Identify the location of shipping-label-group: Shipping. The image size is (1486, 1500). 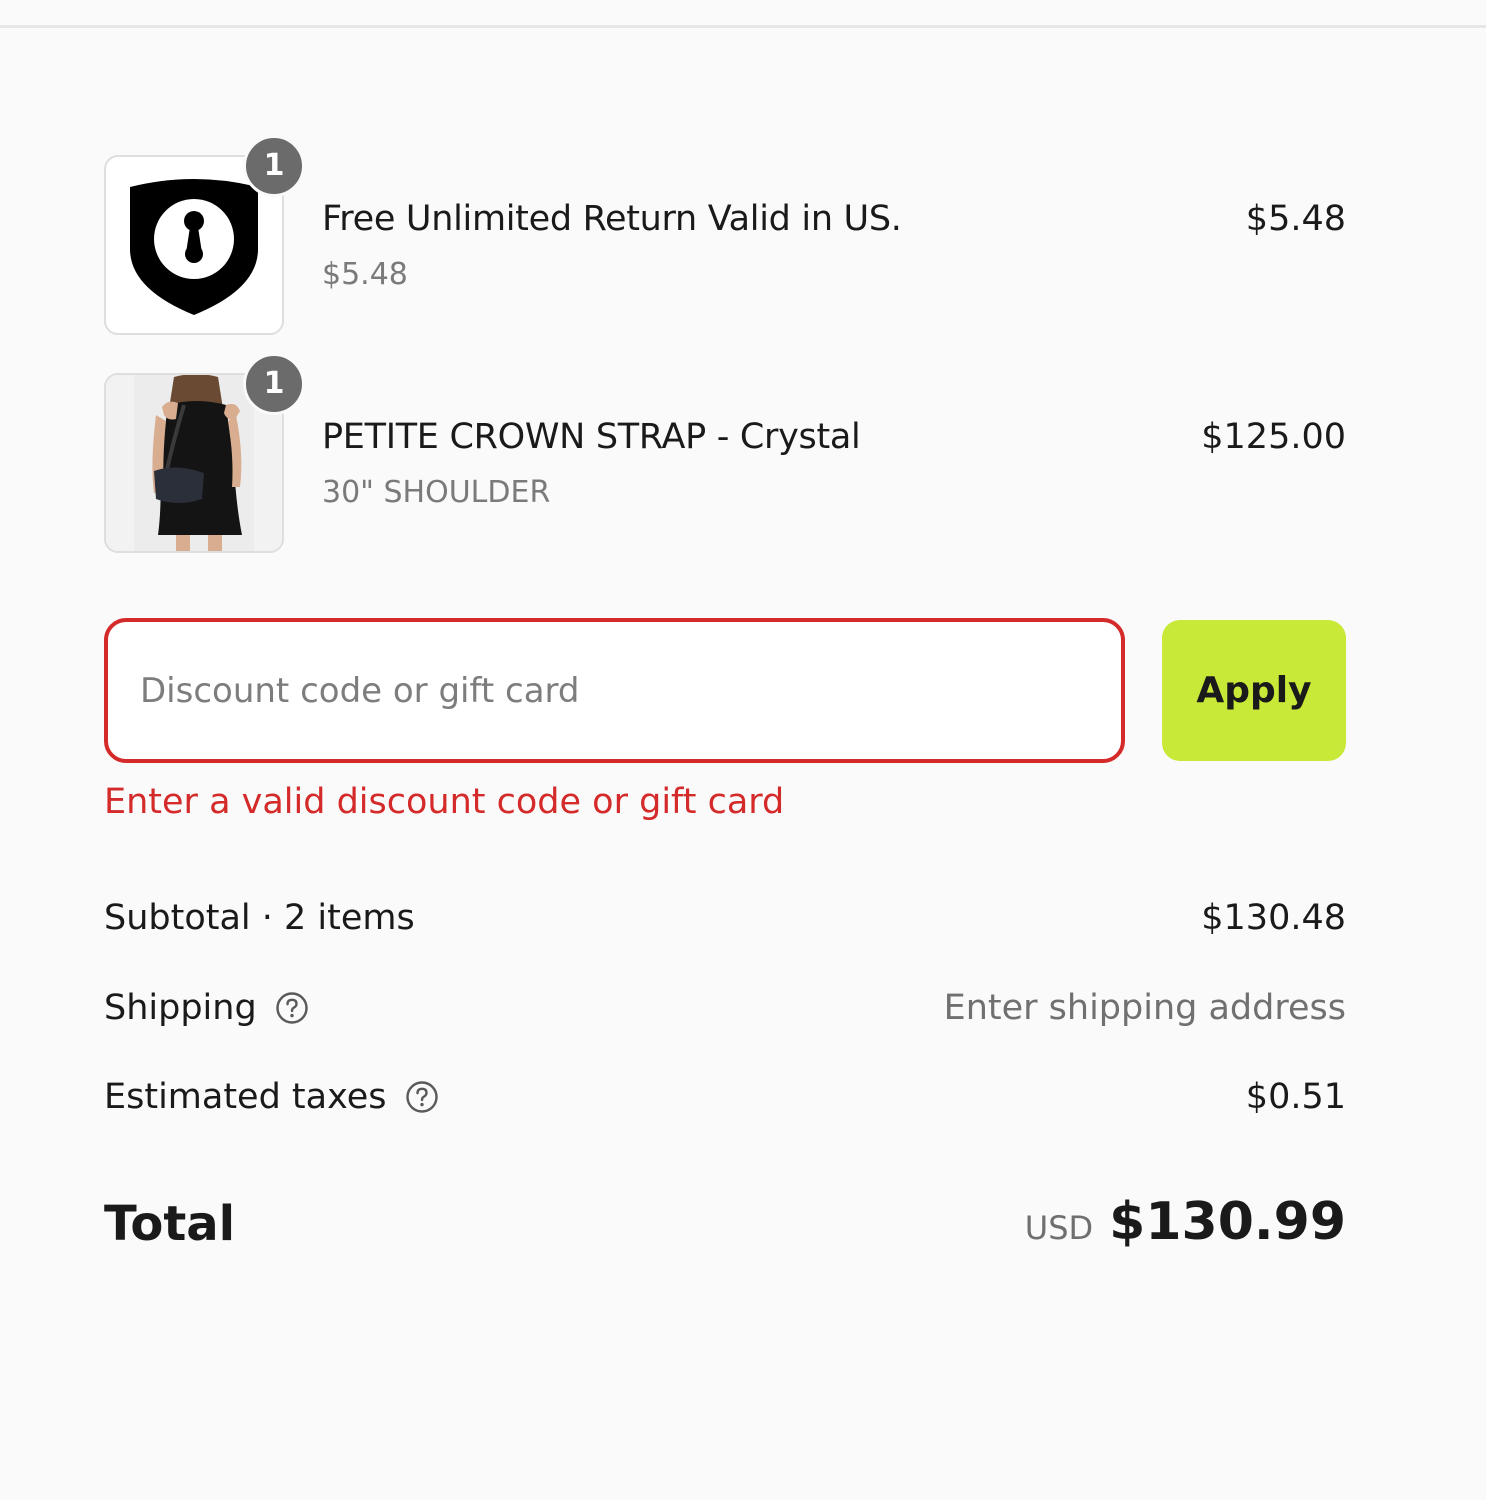
(206, 1008).